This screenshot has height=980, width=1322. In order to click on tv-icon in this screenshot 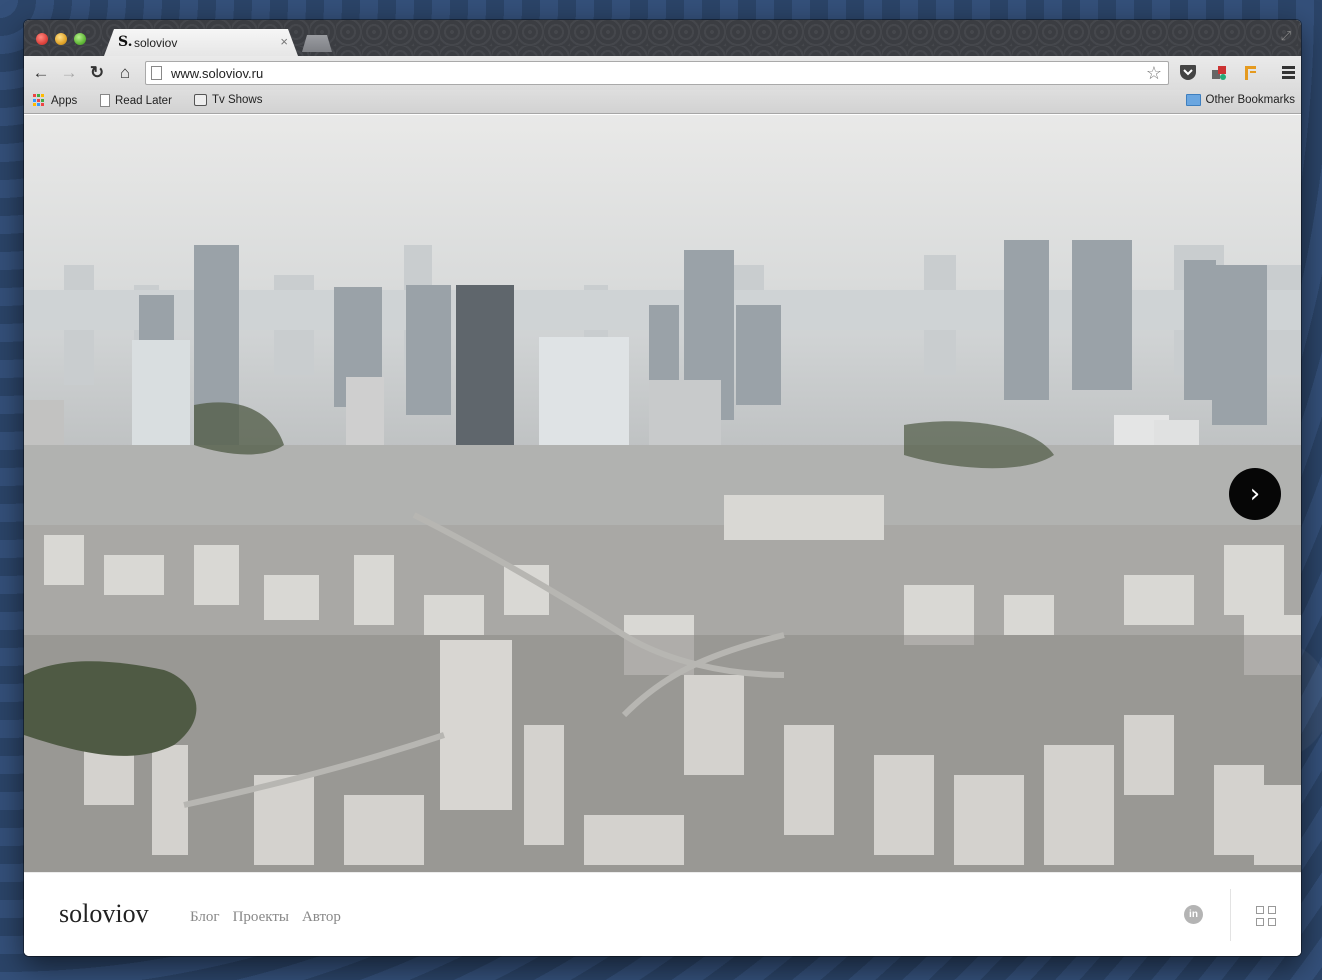, I will do `click(200, 100)`.